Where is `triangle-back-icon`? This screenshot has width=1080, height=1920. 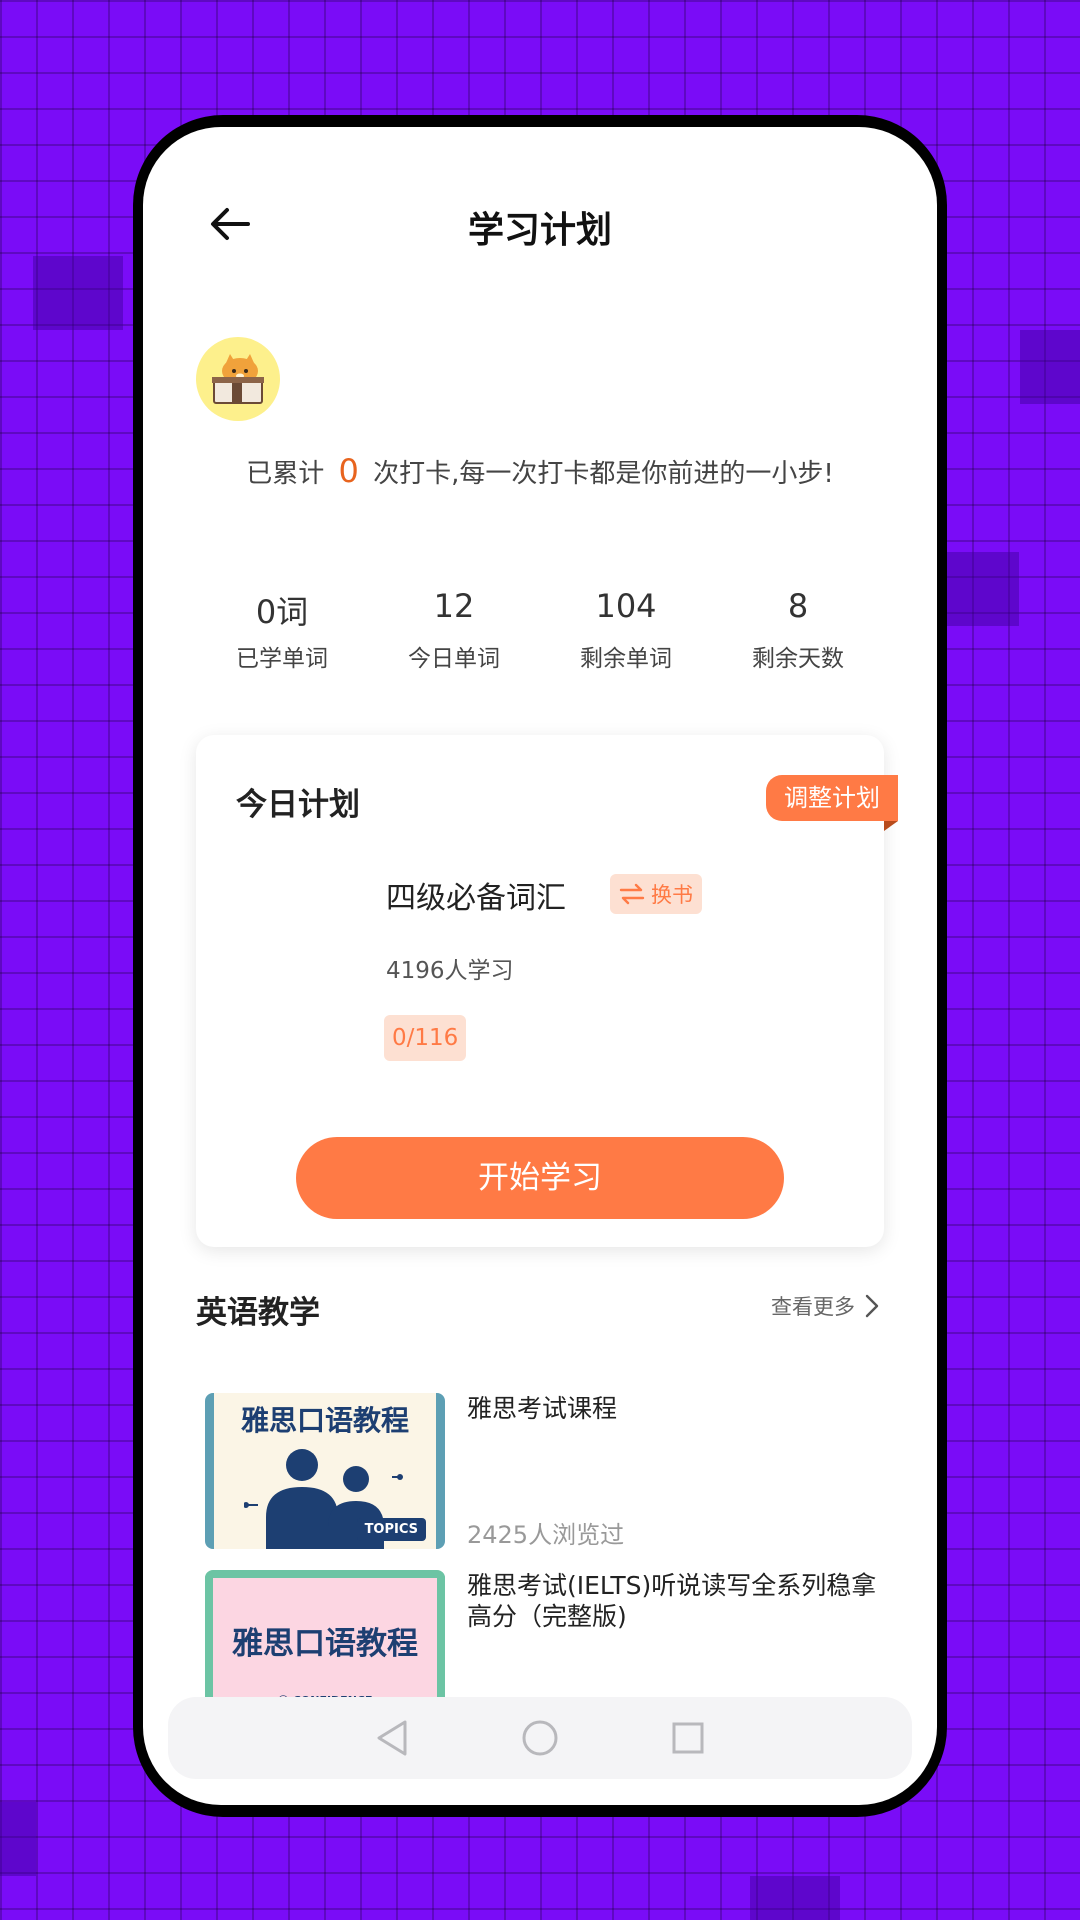
triangle-back-icon is located at coordinates (392, 1738).